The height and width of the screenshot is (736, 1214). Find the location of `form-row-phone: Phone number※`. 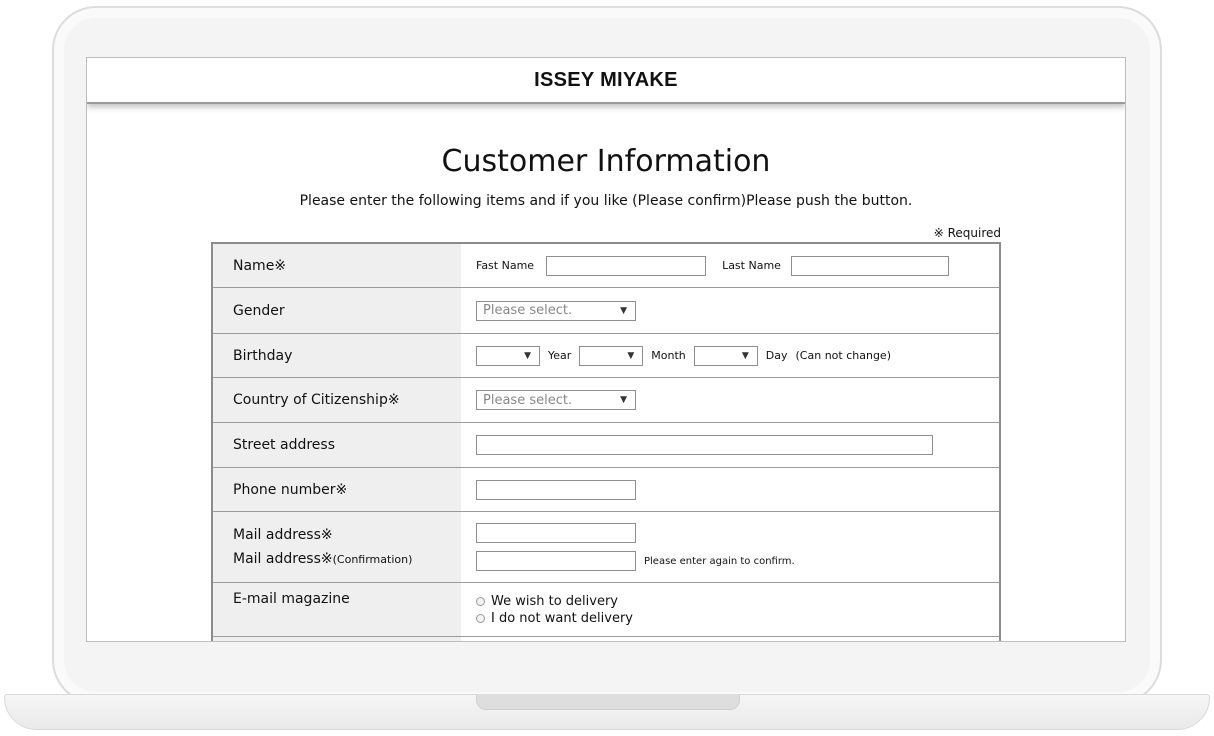

form-row-phone: Phone number※ is located at coordinates (606, 490).